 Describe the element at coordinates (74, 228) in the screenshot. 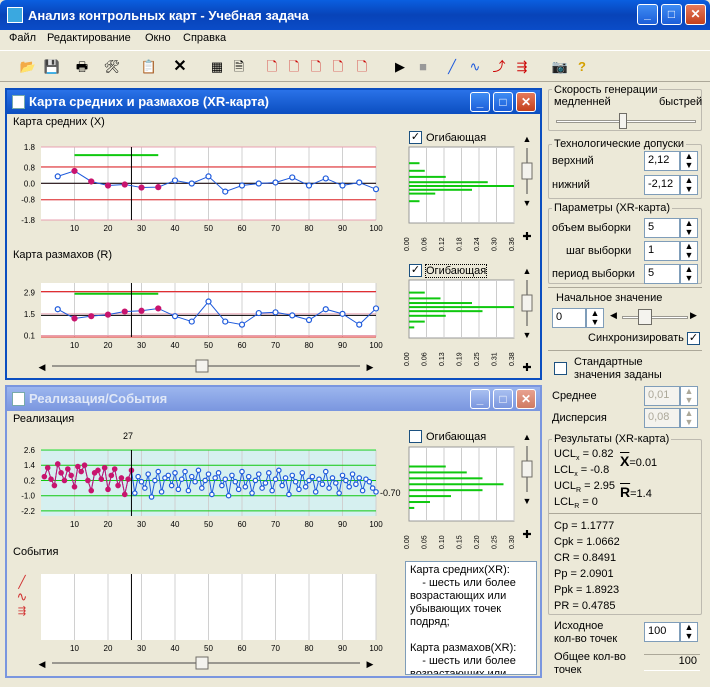

I see `mean-chart-xtick: 10` at that location.